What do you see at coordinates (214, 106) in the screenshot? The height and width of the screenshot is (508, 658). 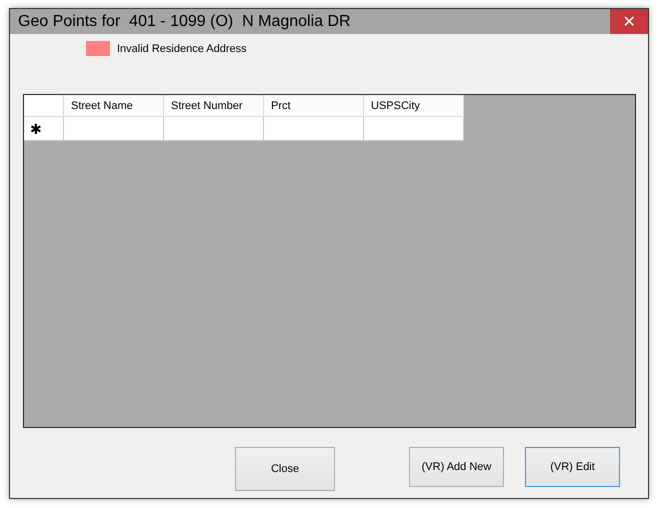 I see `column-header: Street Number` at bounding box center [214, 106].